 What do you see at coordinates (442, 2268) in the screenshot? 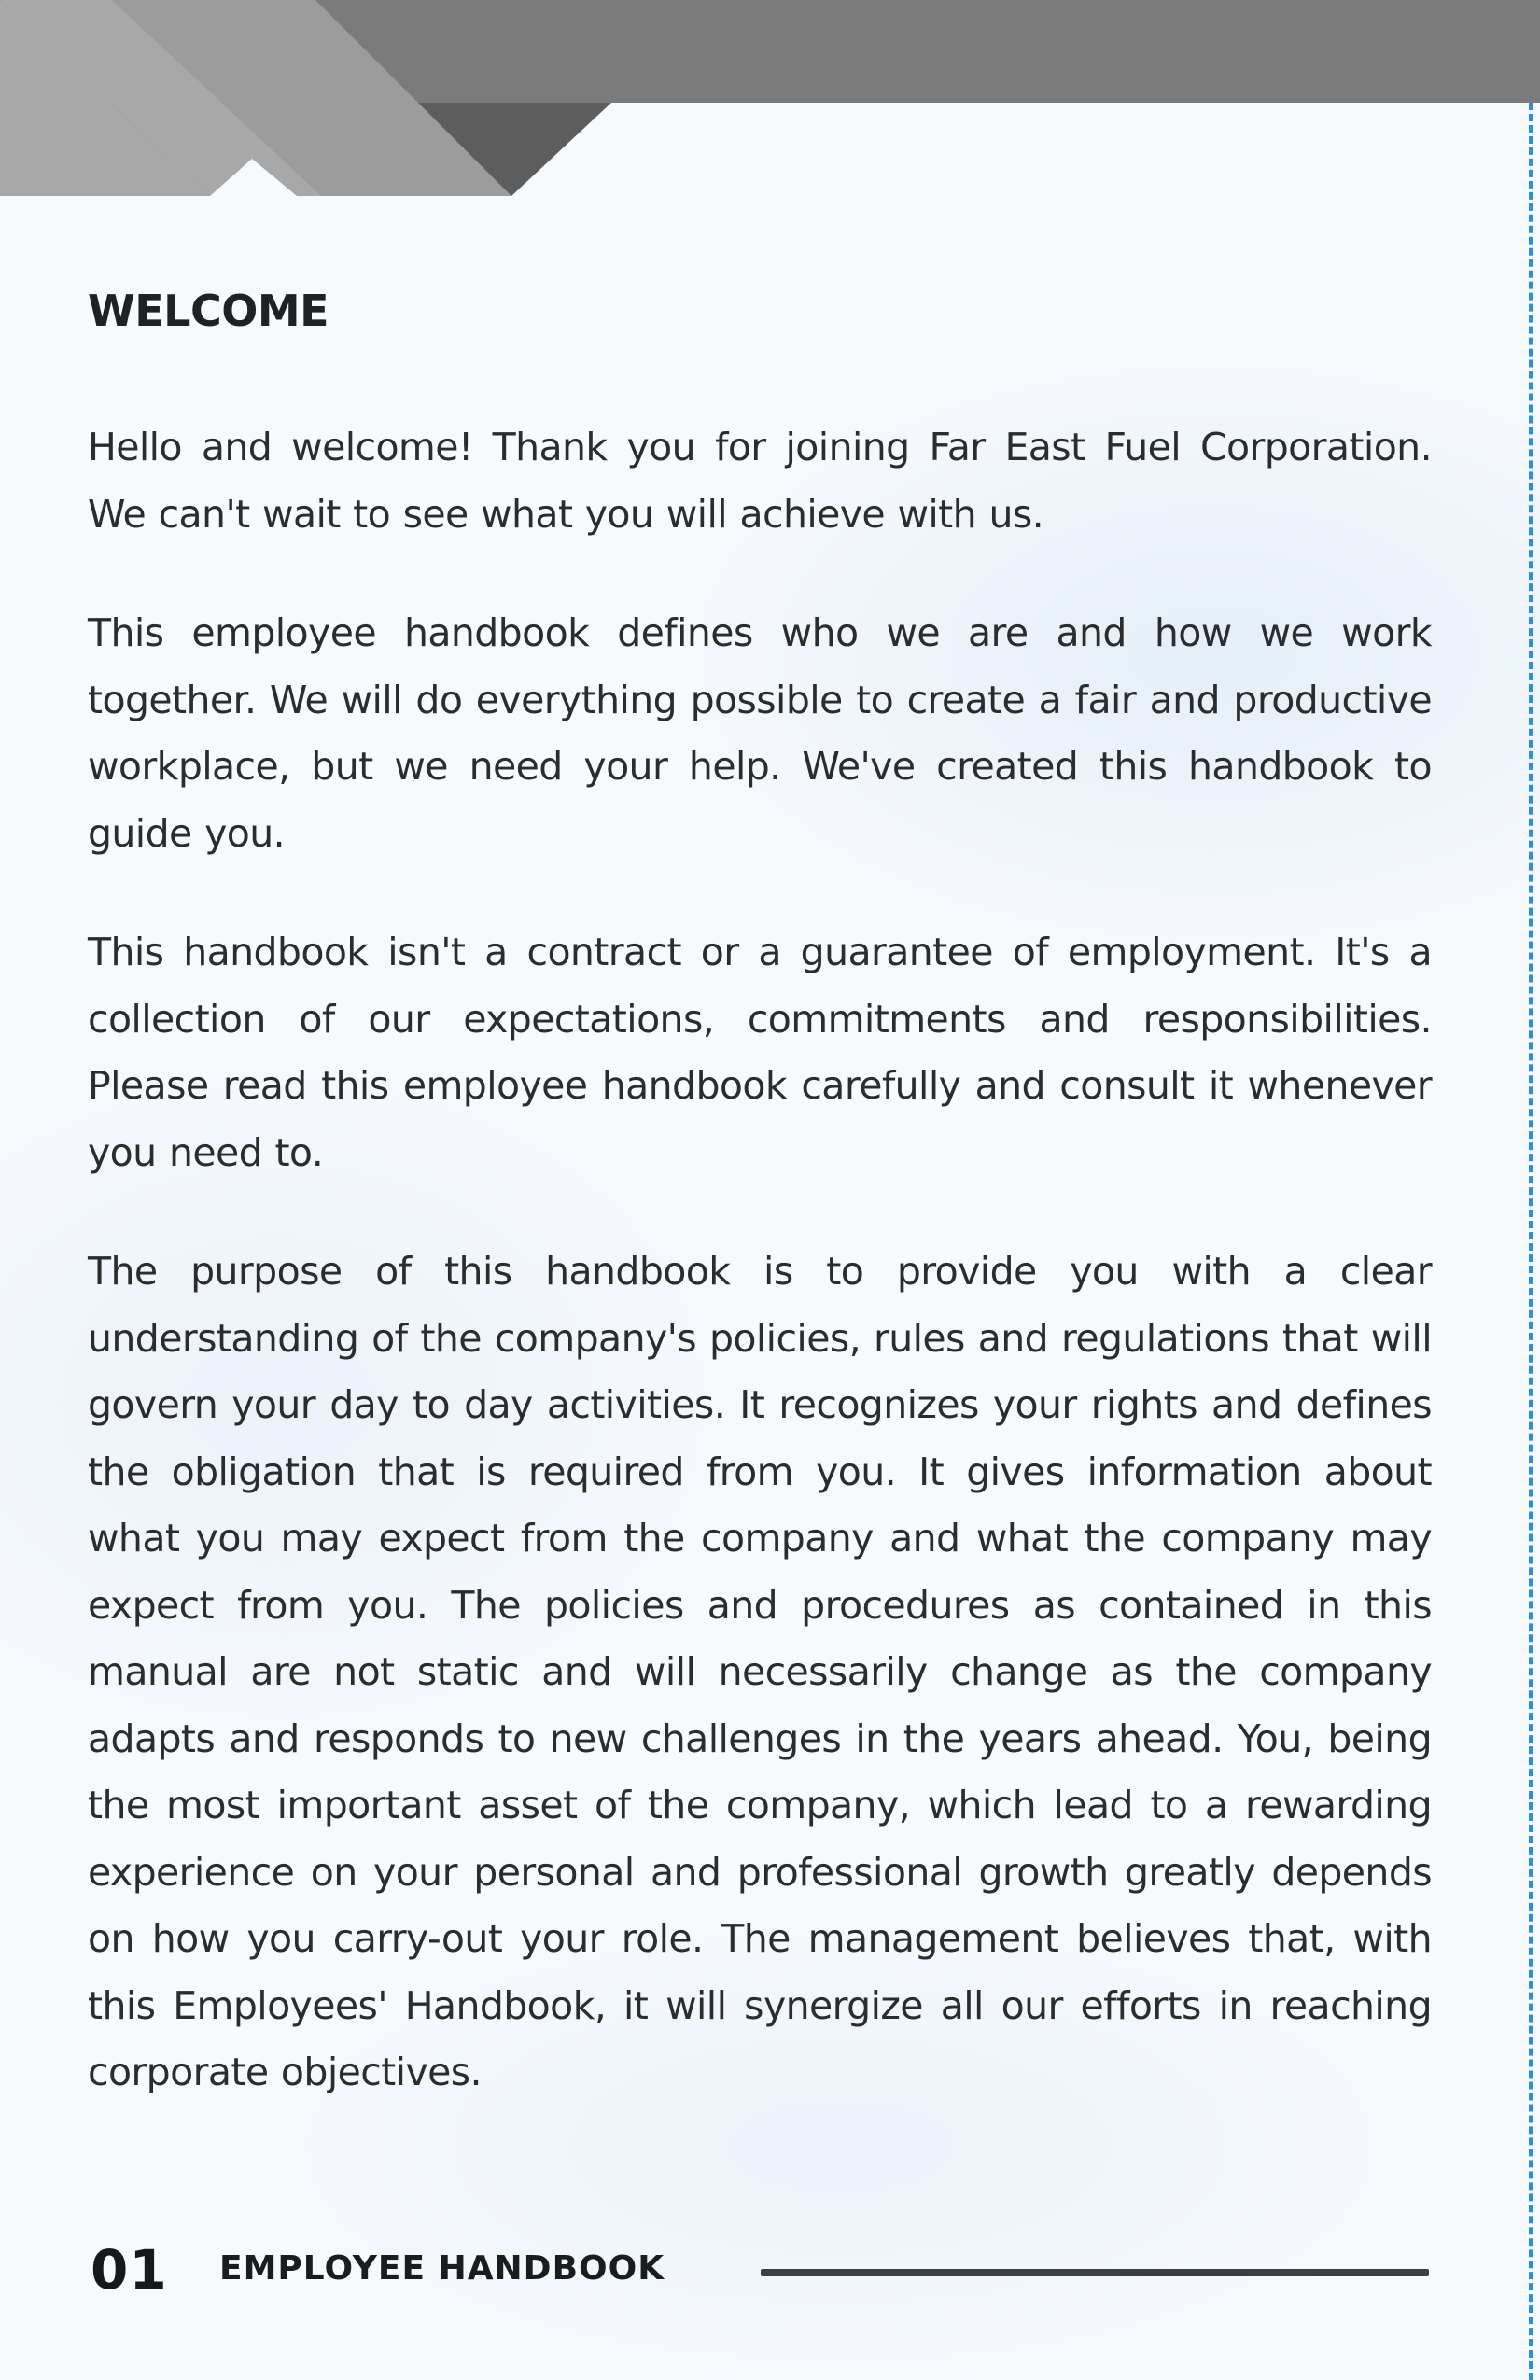
I see `footer-title: EMPLOYEE HANDBOOK` at bounding box center [442, 2268].